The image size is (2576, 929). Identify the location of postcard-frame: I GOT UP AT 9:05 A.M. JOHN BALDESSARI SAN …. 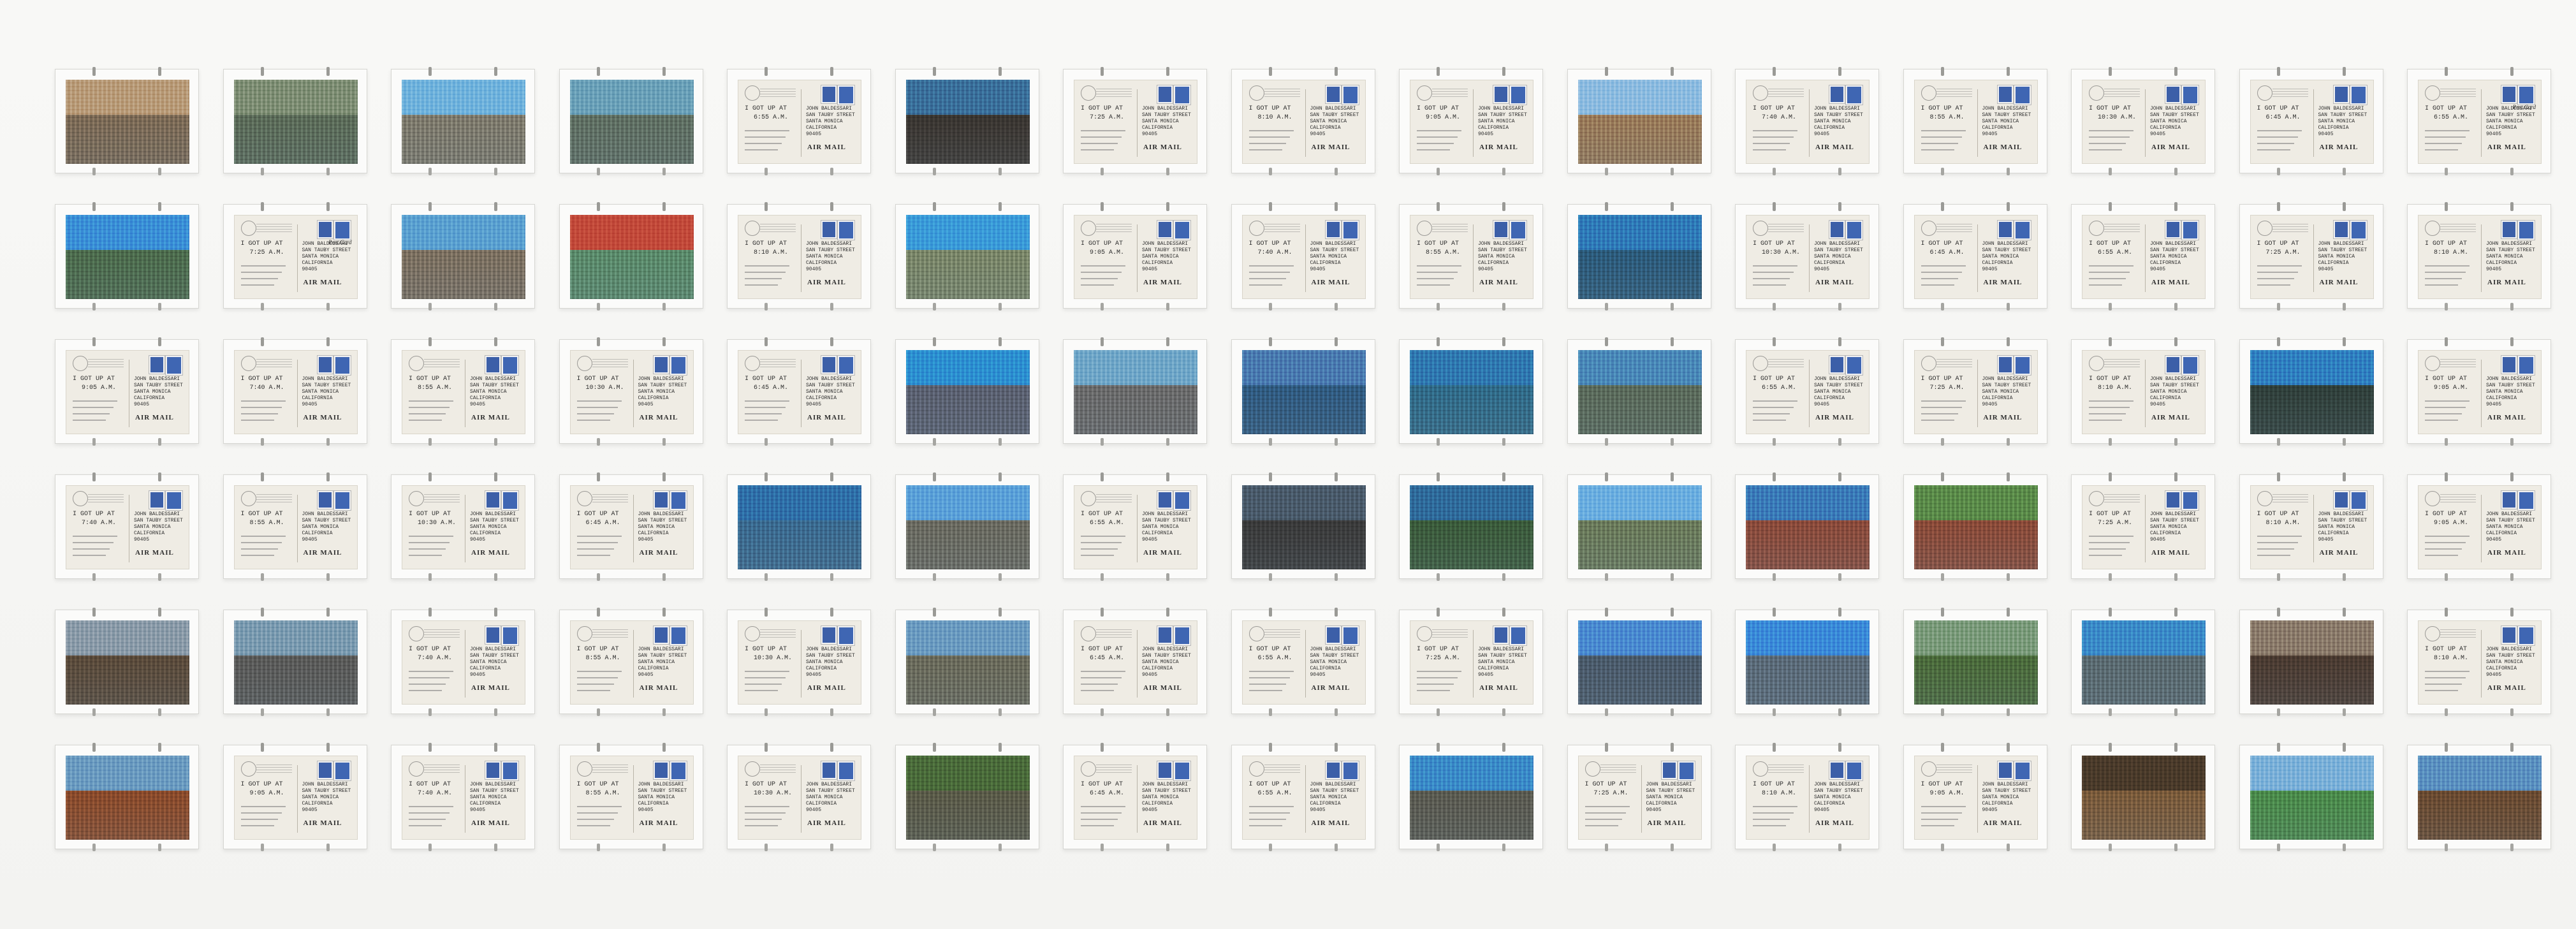
(1135, 256).